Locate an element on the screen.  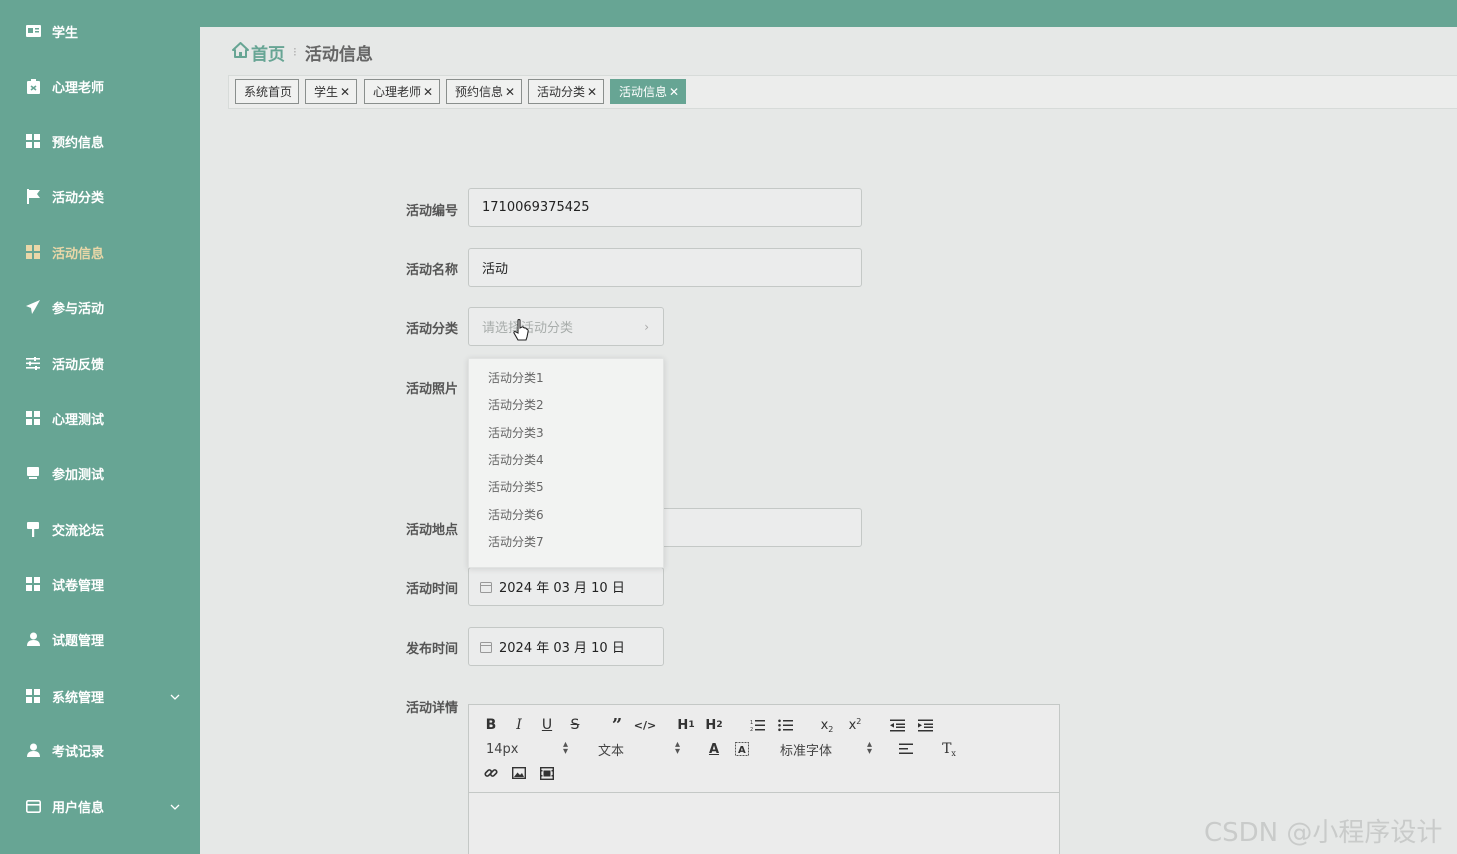
sidebar-item-label: 系统管理 is located at coordinates (78, 698).